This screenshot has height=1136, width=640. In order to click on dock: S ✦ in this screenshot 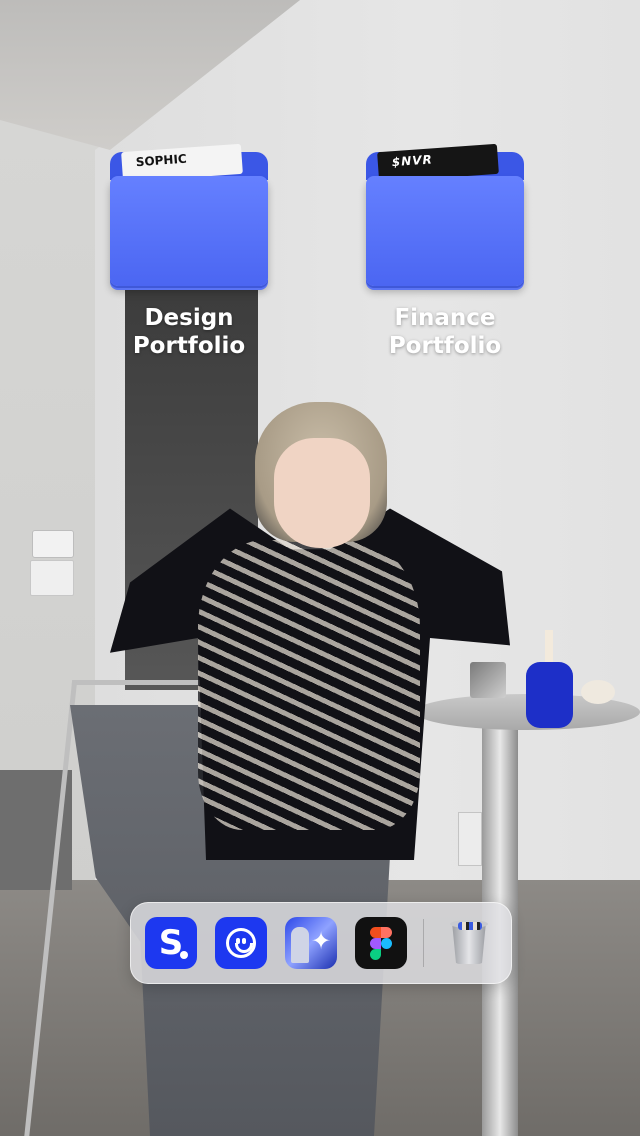, I will do `click(321, 943)`.